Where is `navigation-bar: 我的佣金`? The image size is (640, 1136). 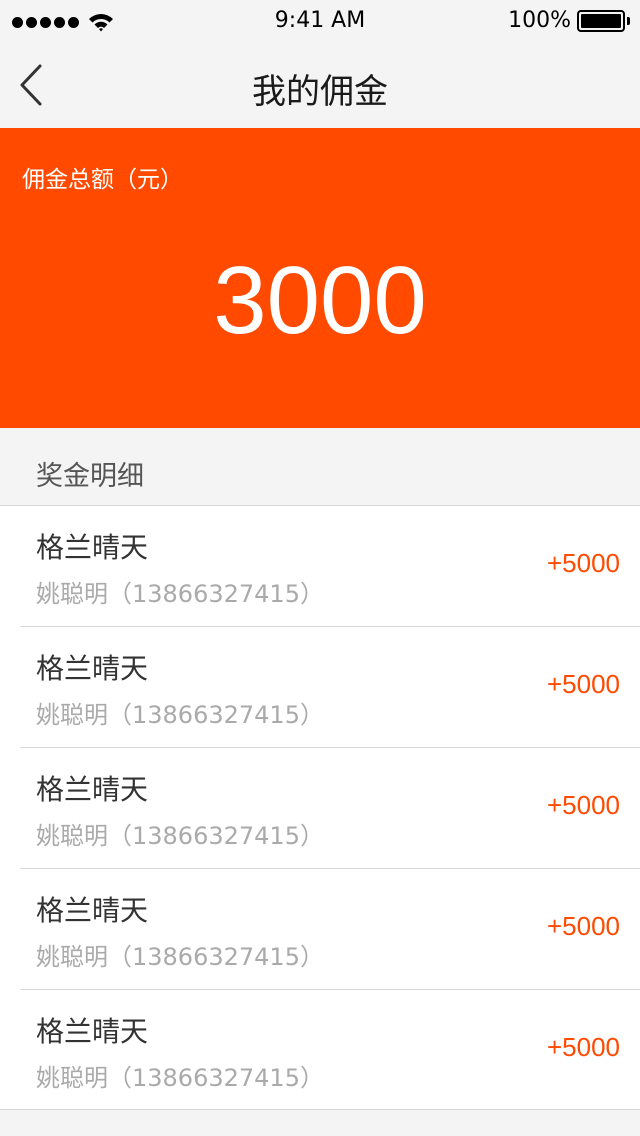 navigation-bar: 我的佣金 is located at coordinates (320, 85).